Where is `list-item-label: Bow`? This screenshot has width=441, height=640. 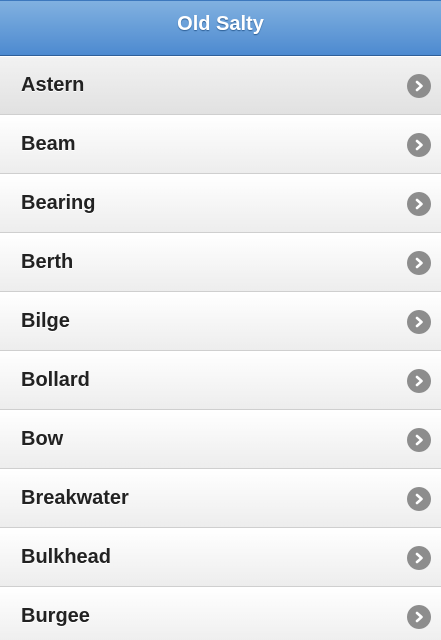 list-item-label: Bow is located at coordinates (42, 439).